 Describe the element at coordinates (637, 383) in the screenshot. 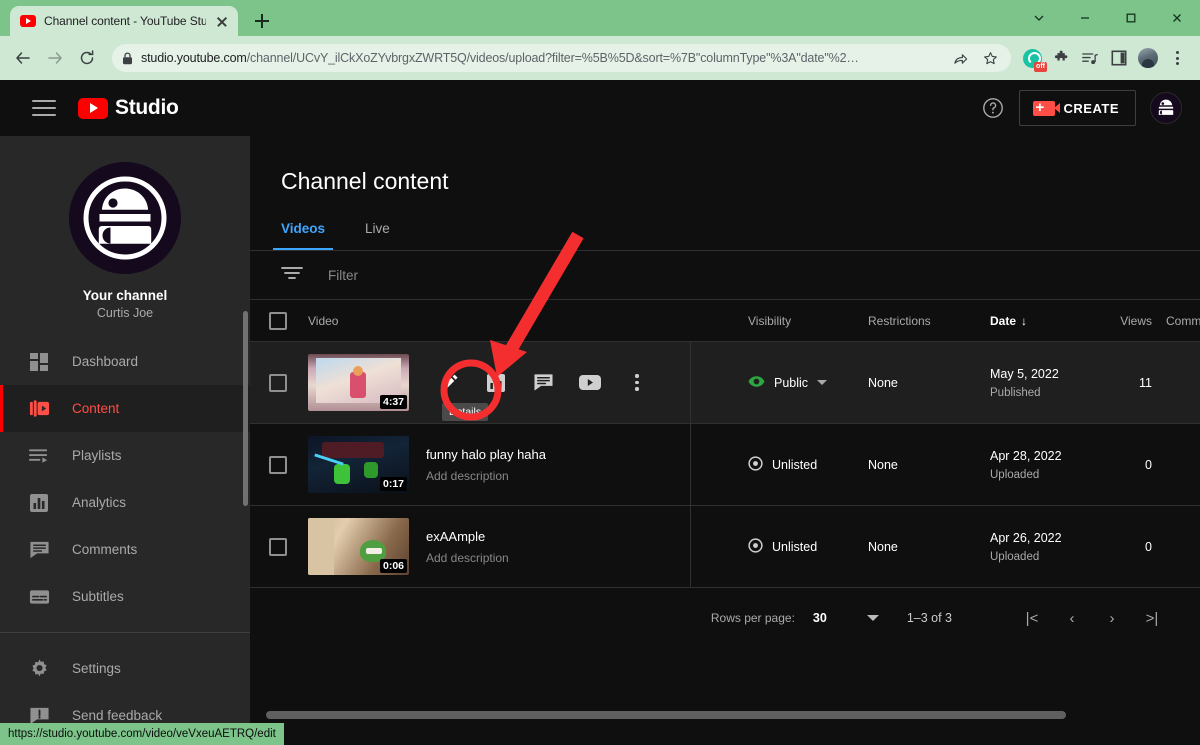

I see `more-options-icon` at that location.